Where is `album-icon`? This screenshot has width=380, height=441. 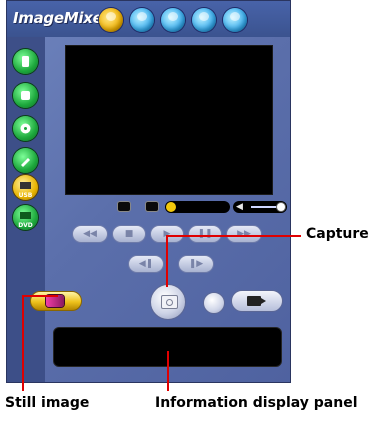 album-icon is located at coordinates (142, 20).